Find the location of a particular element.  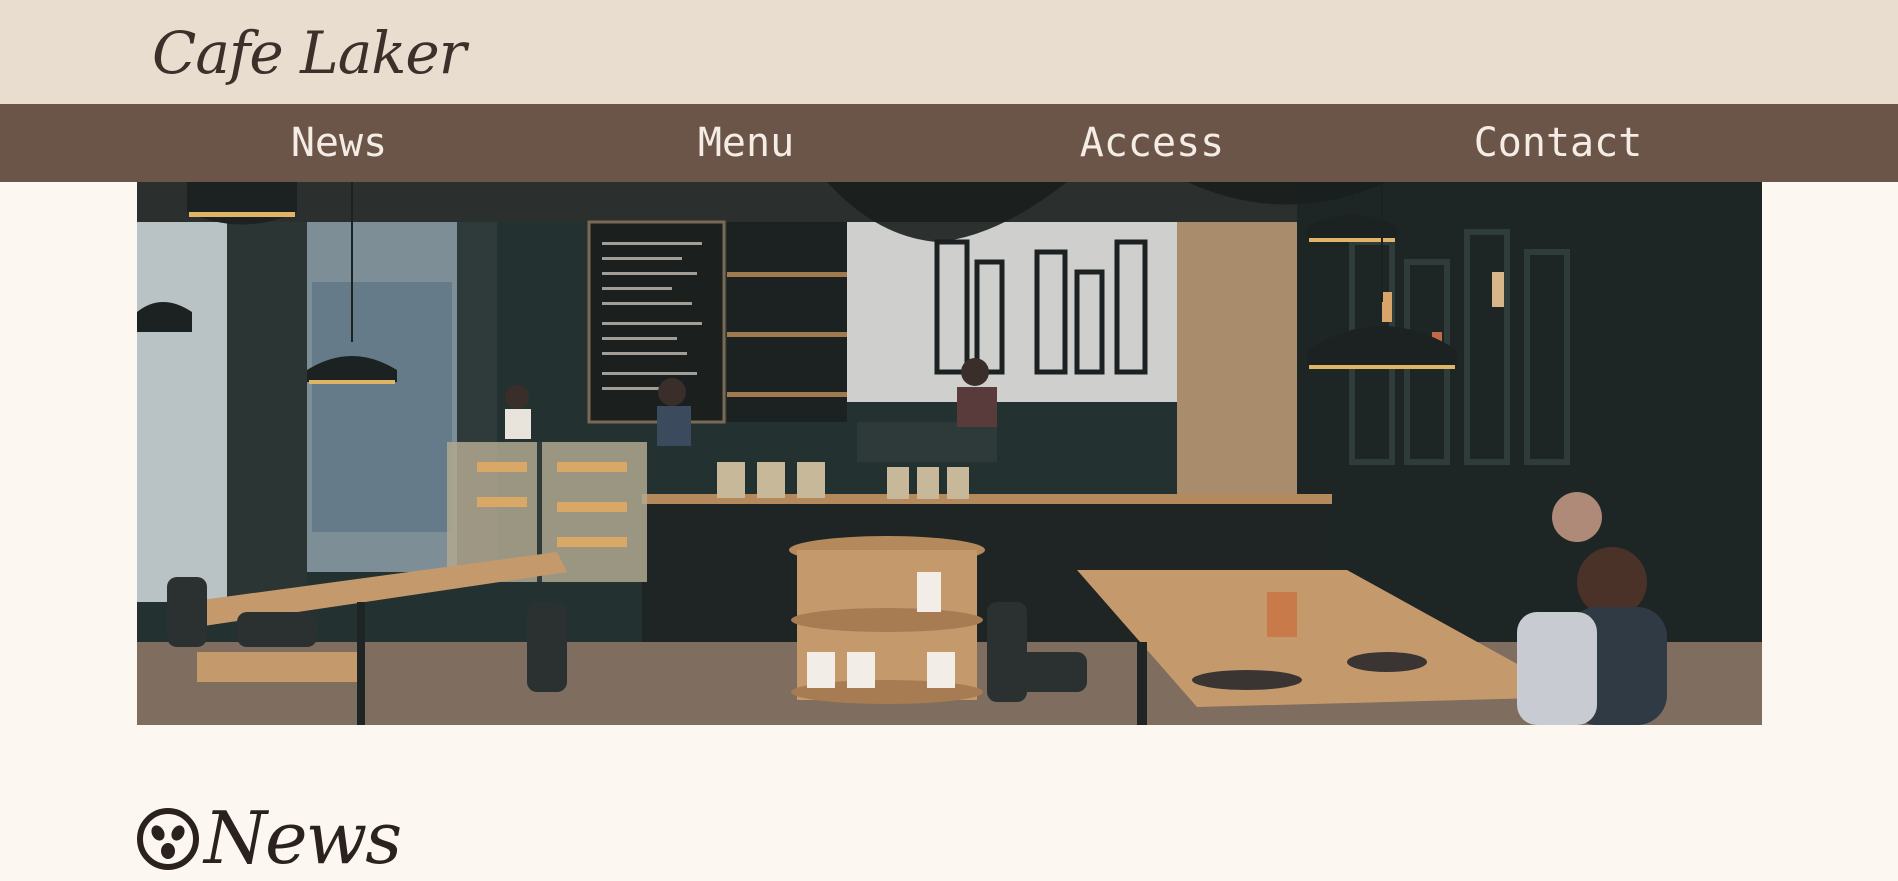

main-nav: News Menu Access Contact is located at coordinates (949, 143).